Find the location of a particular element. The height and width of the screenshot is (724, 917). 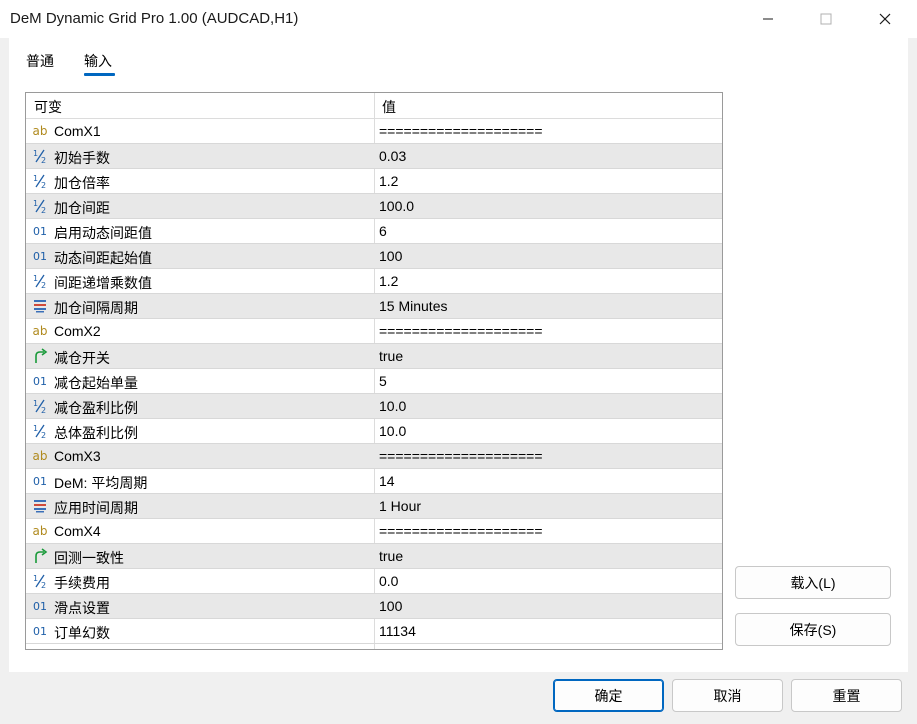

parameter-name: 手续费用 is located at coordinates (82, 583).